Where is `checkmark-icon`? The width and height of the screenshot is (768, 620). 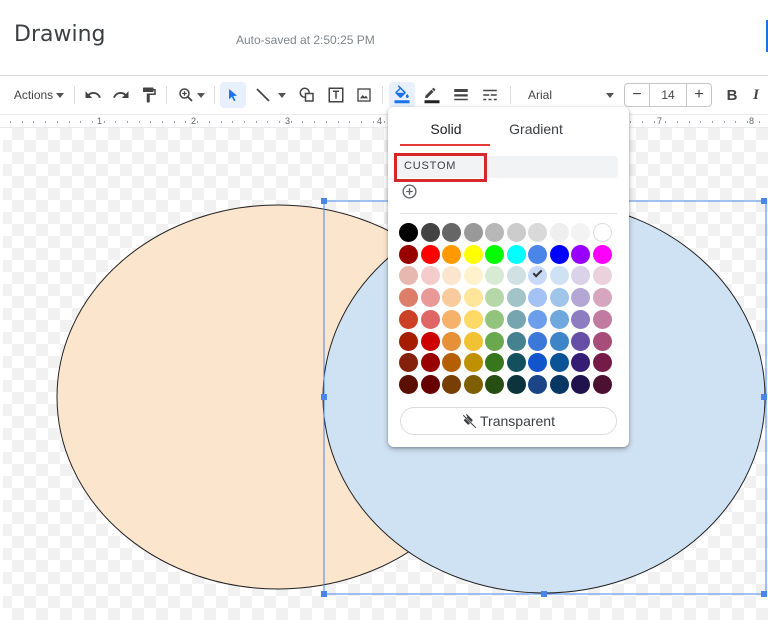
checkmark-icon is located at coordinates (537, 272).